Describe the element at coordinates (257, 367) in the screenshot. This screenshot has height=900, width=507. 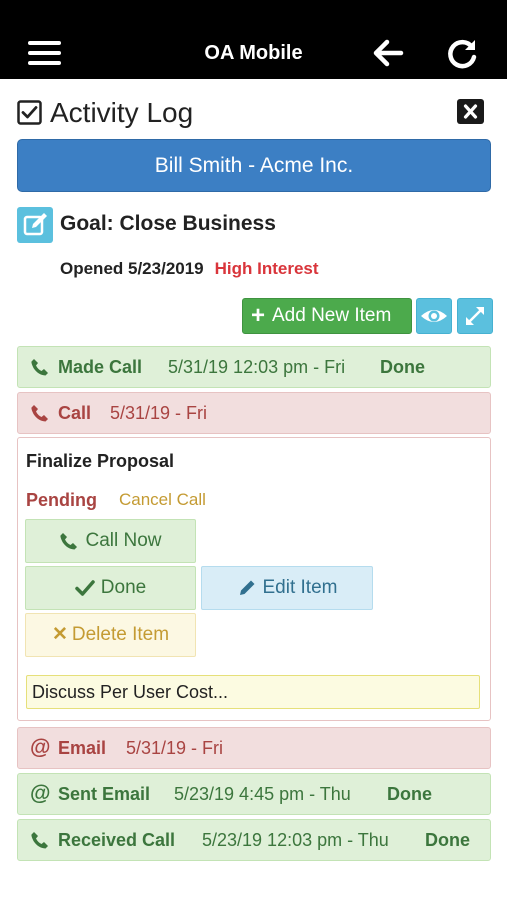
I see `activity-date: 5/31/19 12:03 pm - Fri` at that location.